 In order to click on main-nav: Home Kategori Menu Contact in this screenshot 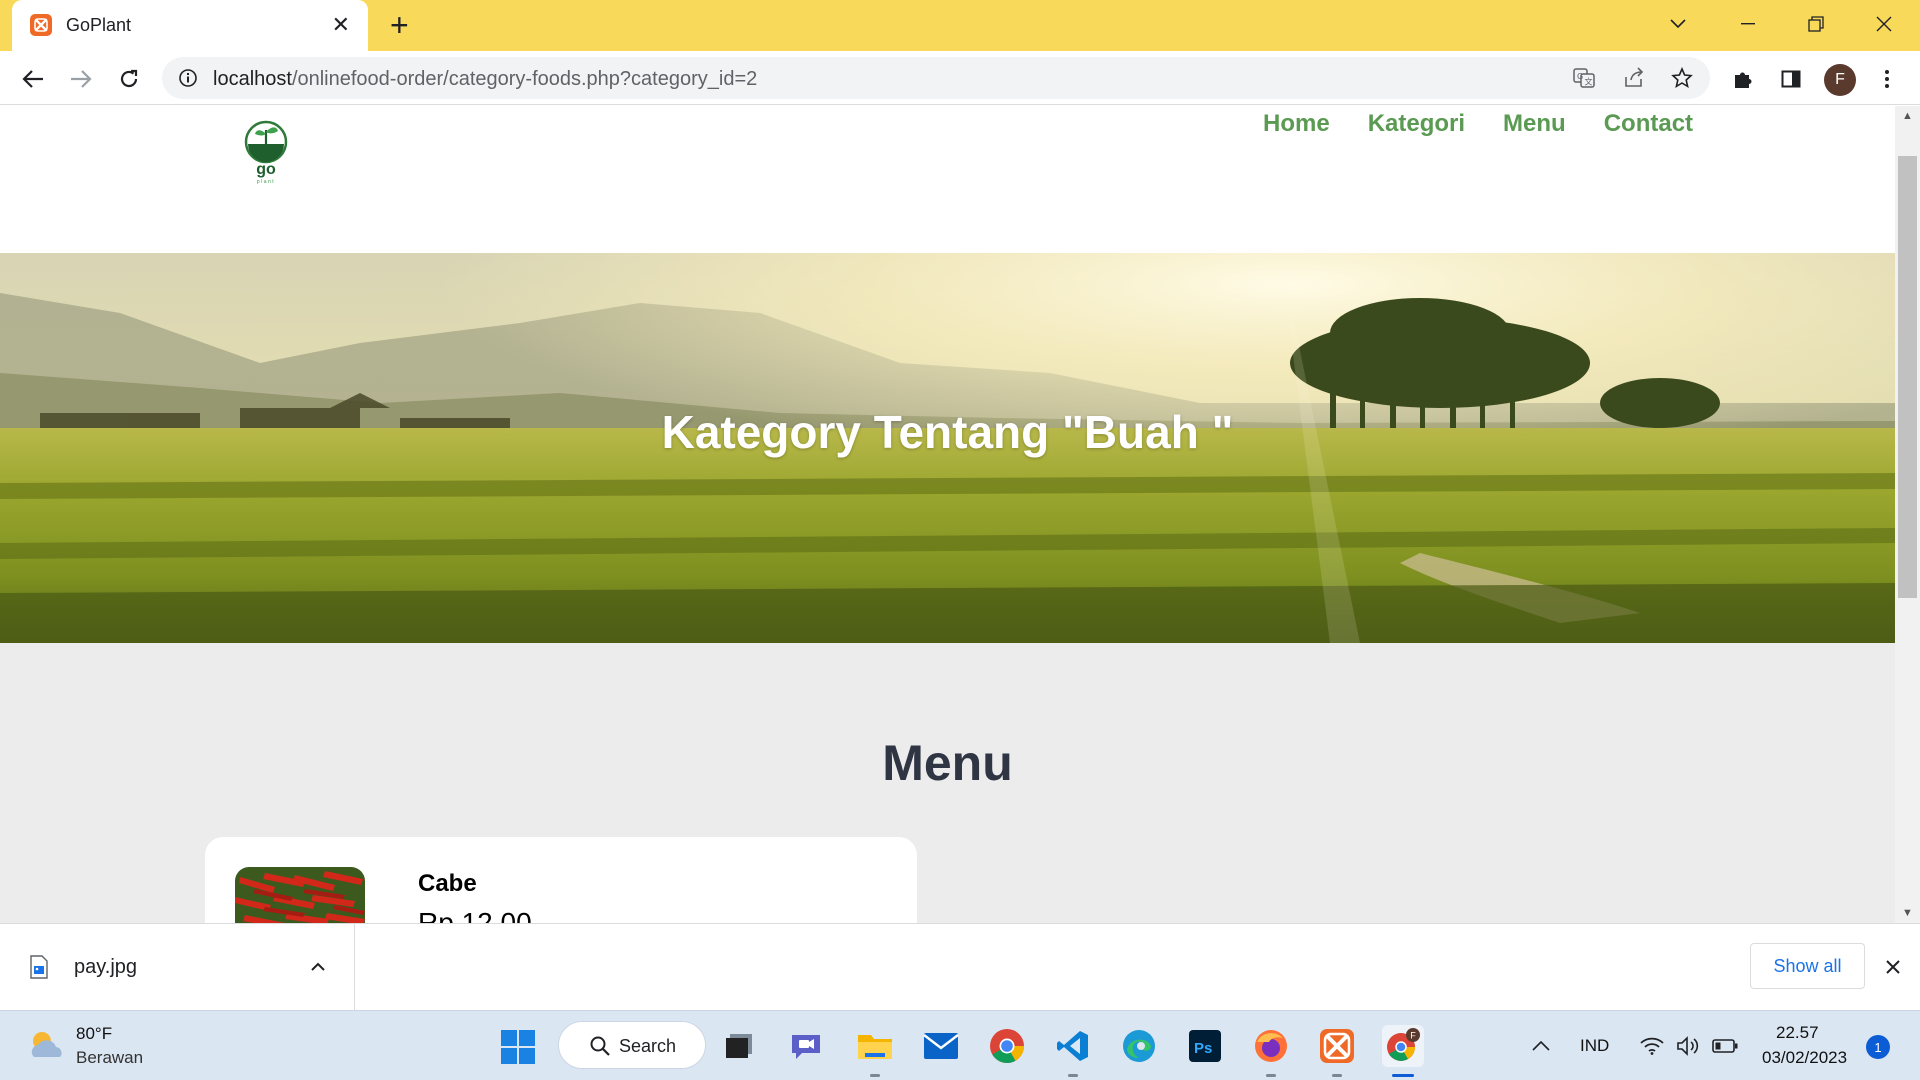, I will do `click(1478, 124)`.